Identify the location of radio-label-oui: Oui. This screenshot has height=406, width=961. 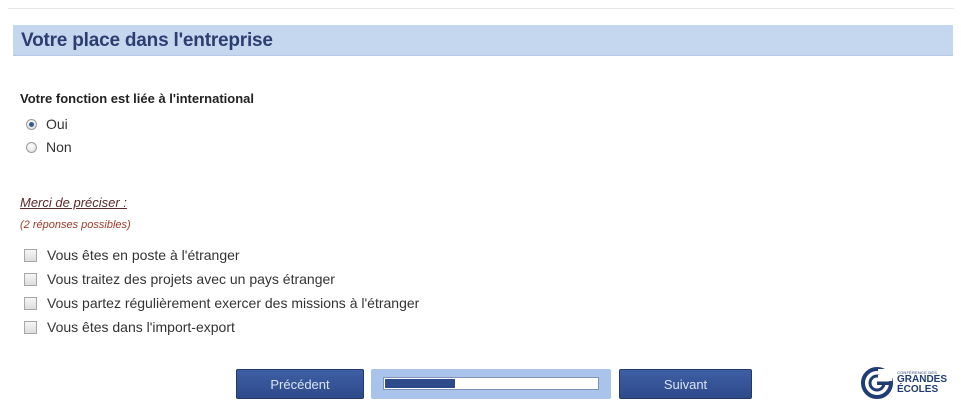
(57, 124).